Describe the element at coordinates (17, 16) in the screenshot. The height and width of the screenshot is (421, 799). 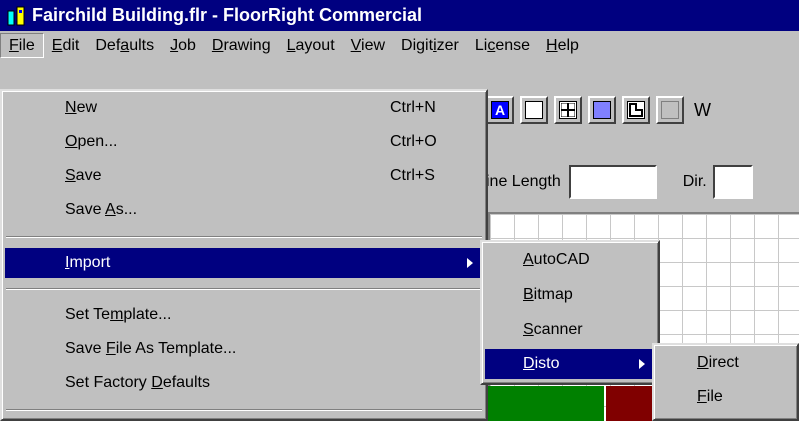
I see `app-icon` at that location.